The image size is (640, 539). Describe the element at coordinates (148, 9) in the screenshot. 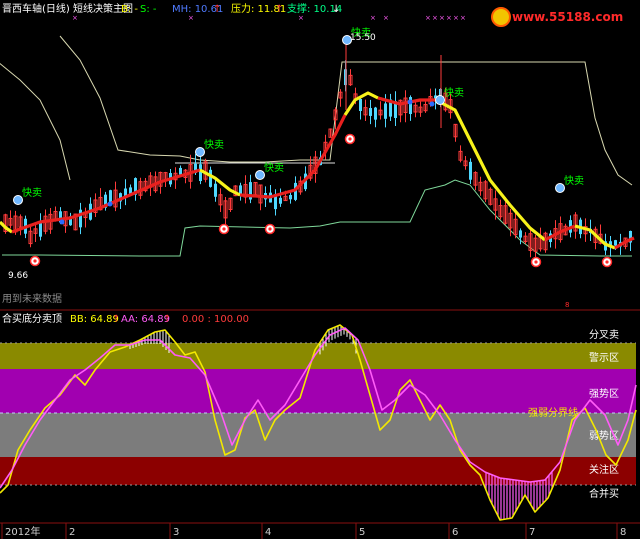

I see `s-label: S: -` at that location.